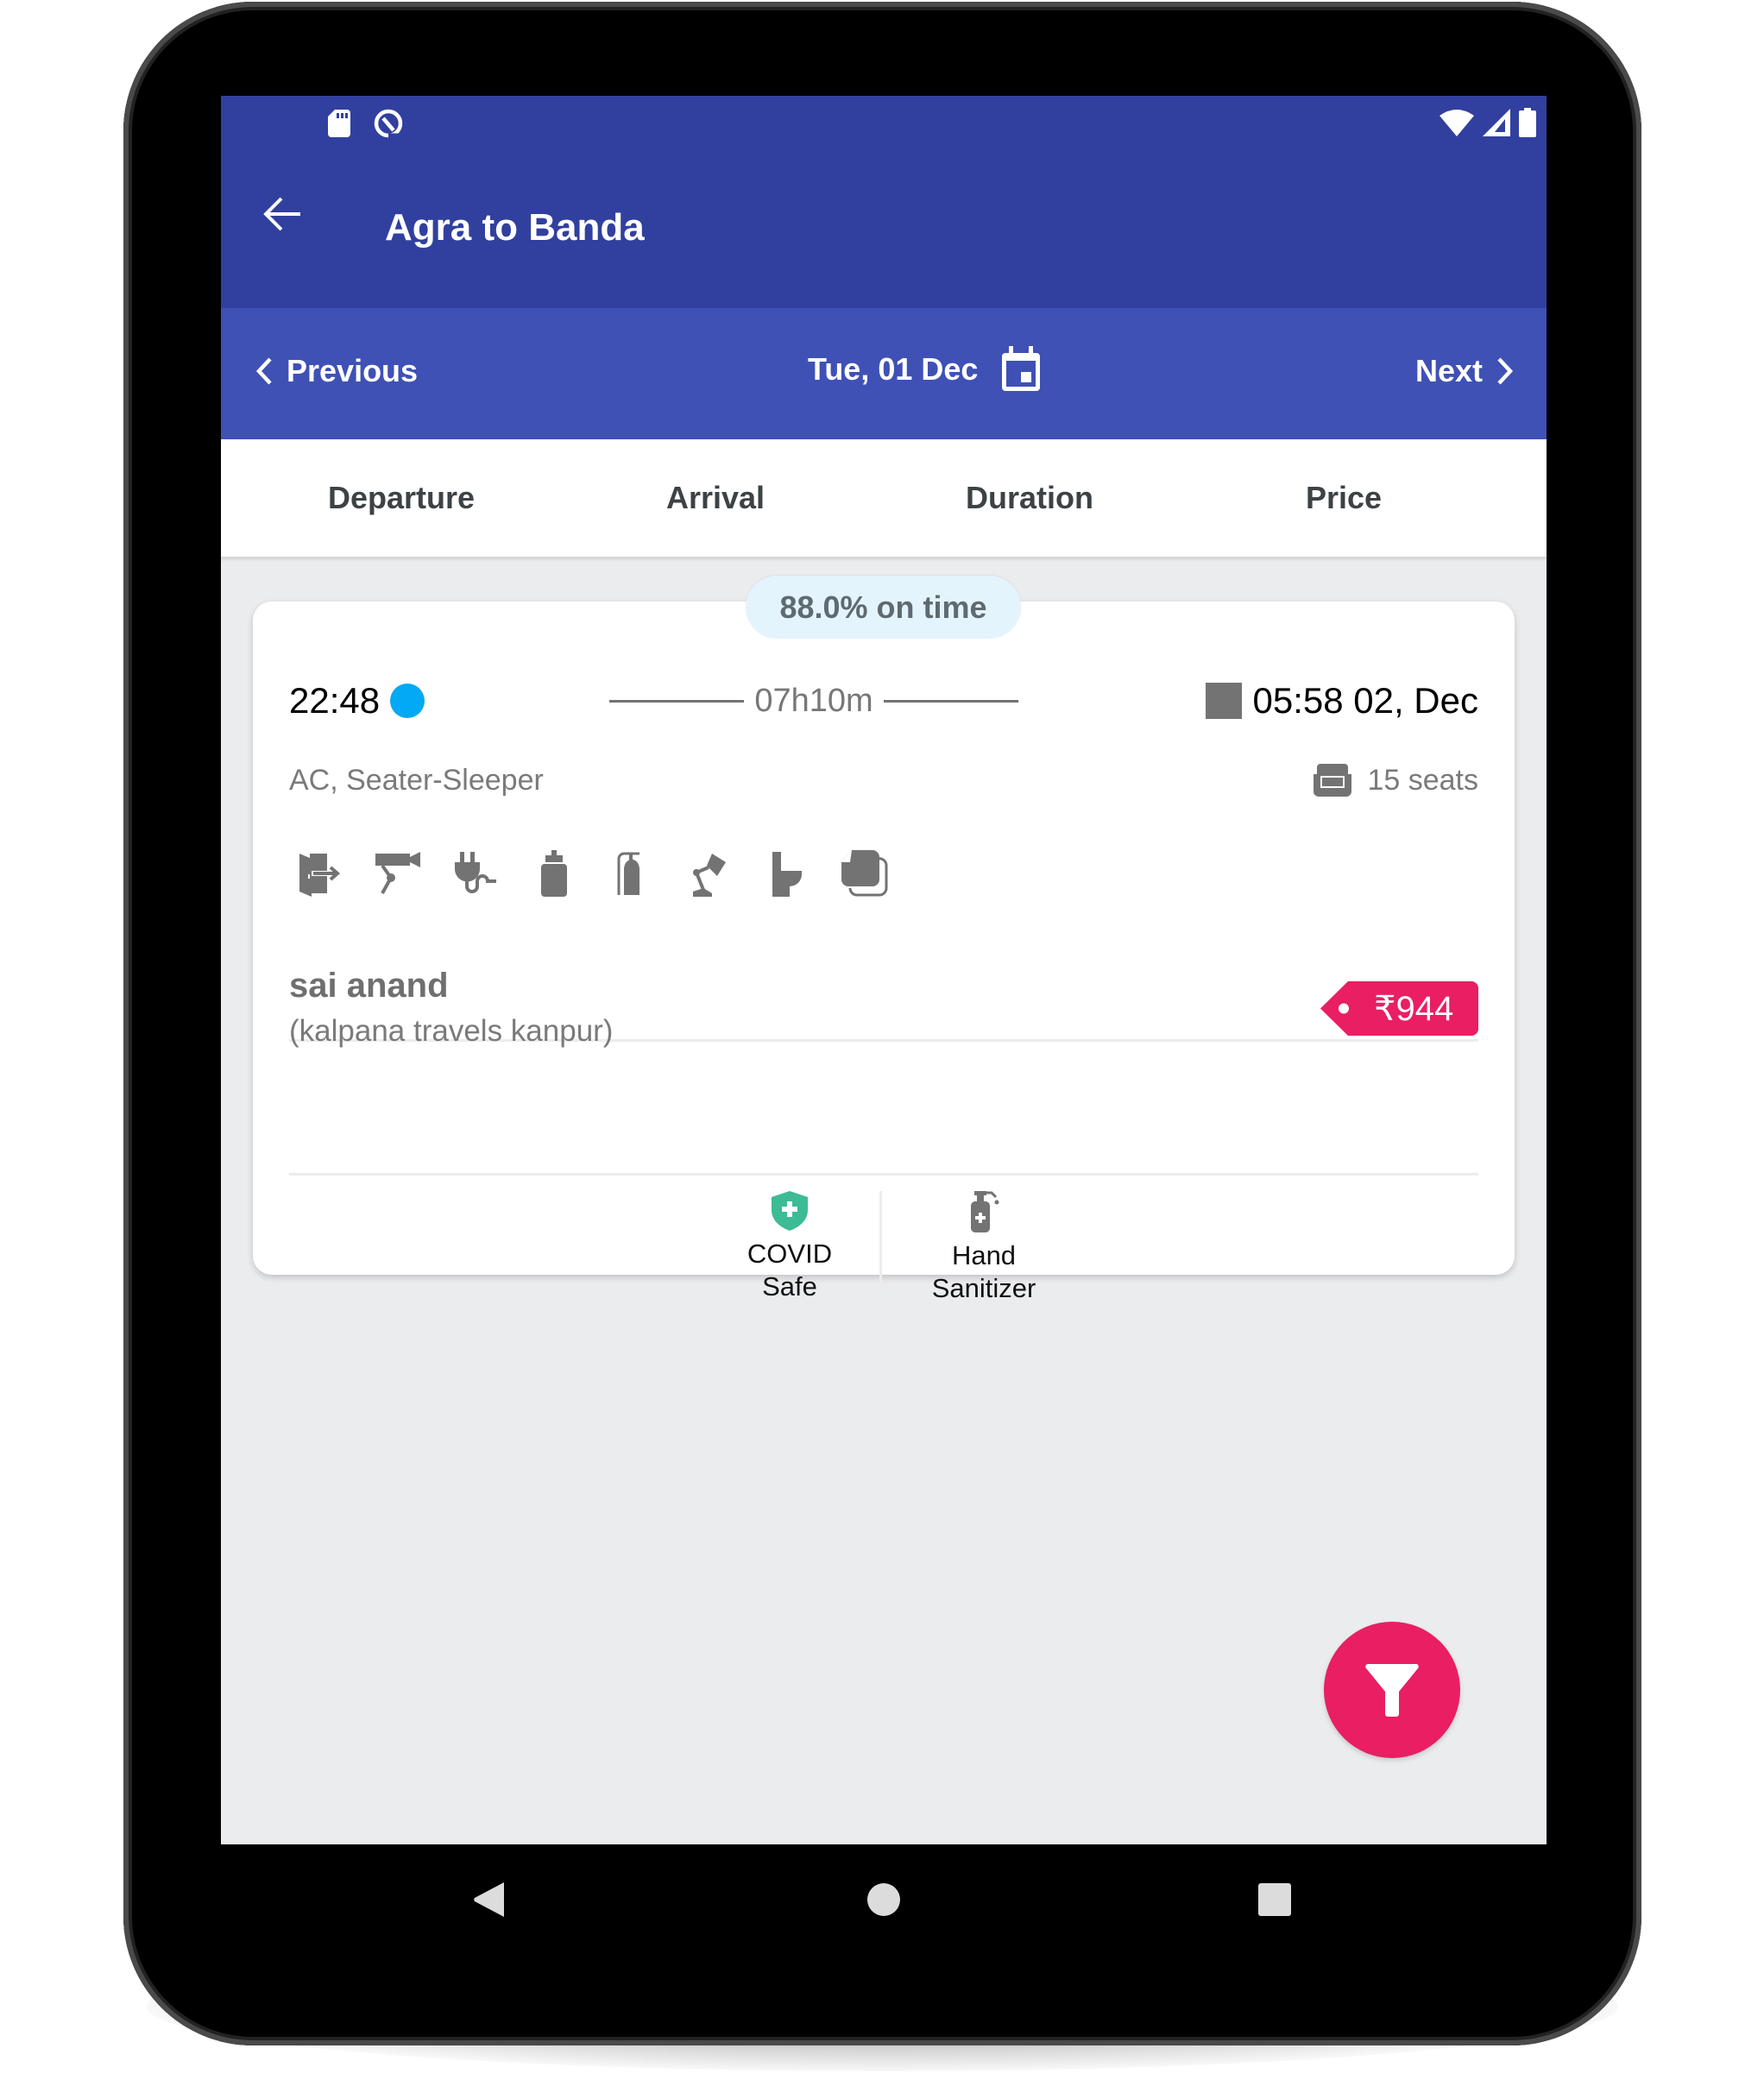  Describe the element at coordinates (677, 701) in the screenshot. I see `duration-line-left` at that location.